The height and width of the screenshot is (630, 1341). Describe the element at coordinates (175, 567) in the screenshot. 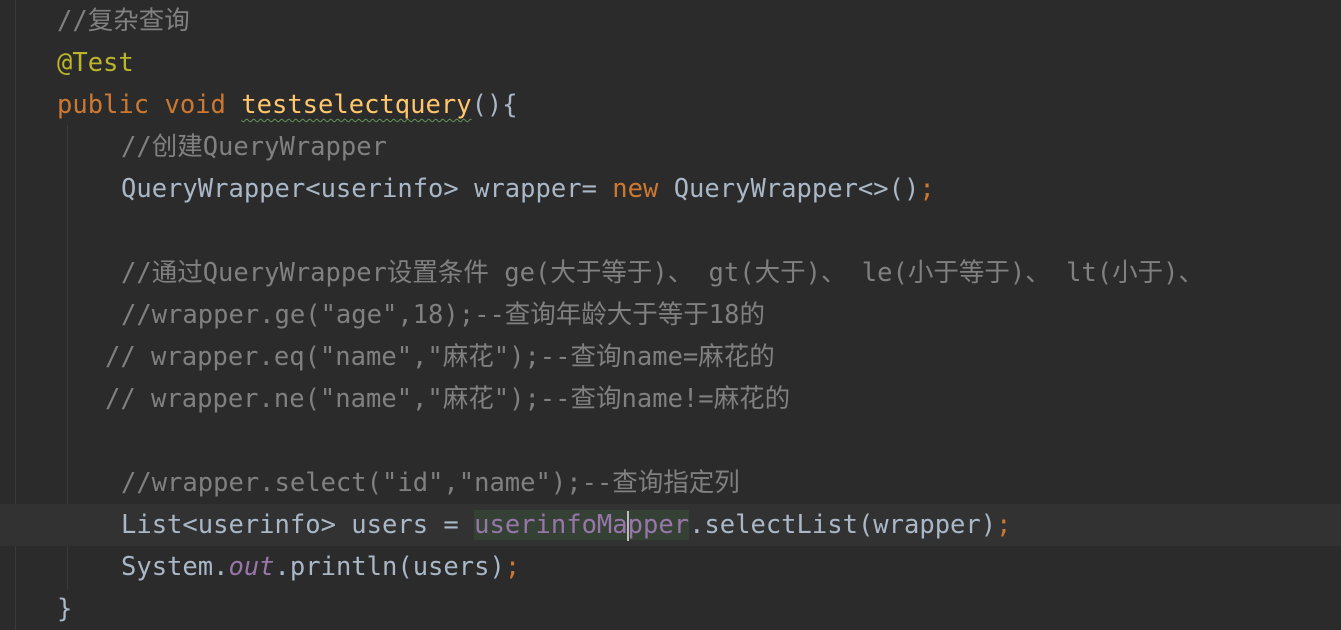

I see `system-class: System.` at that location.